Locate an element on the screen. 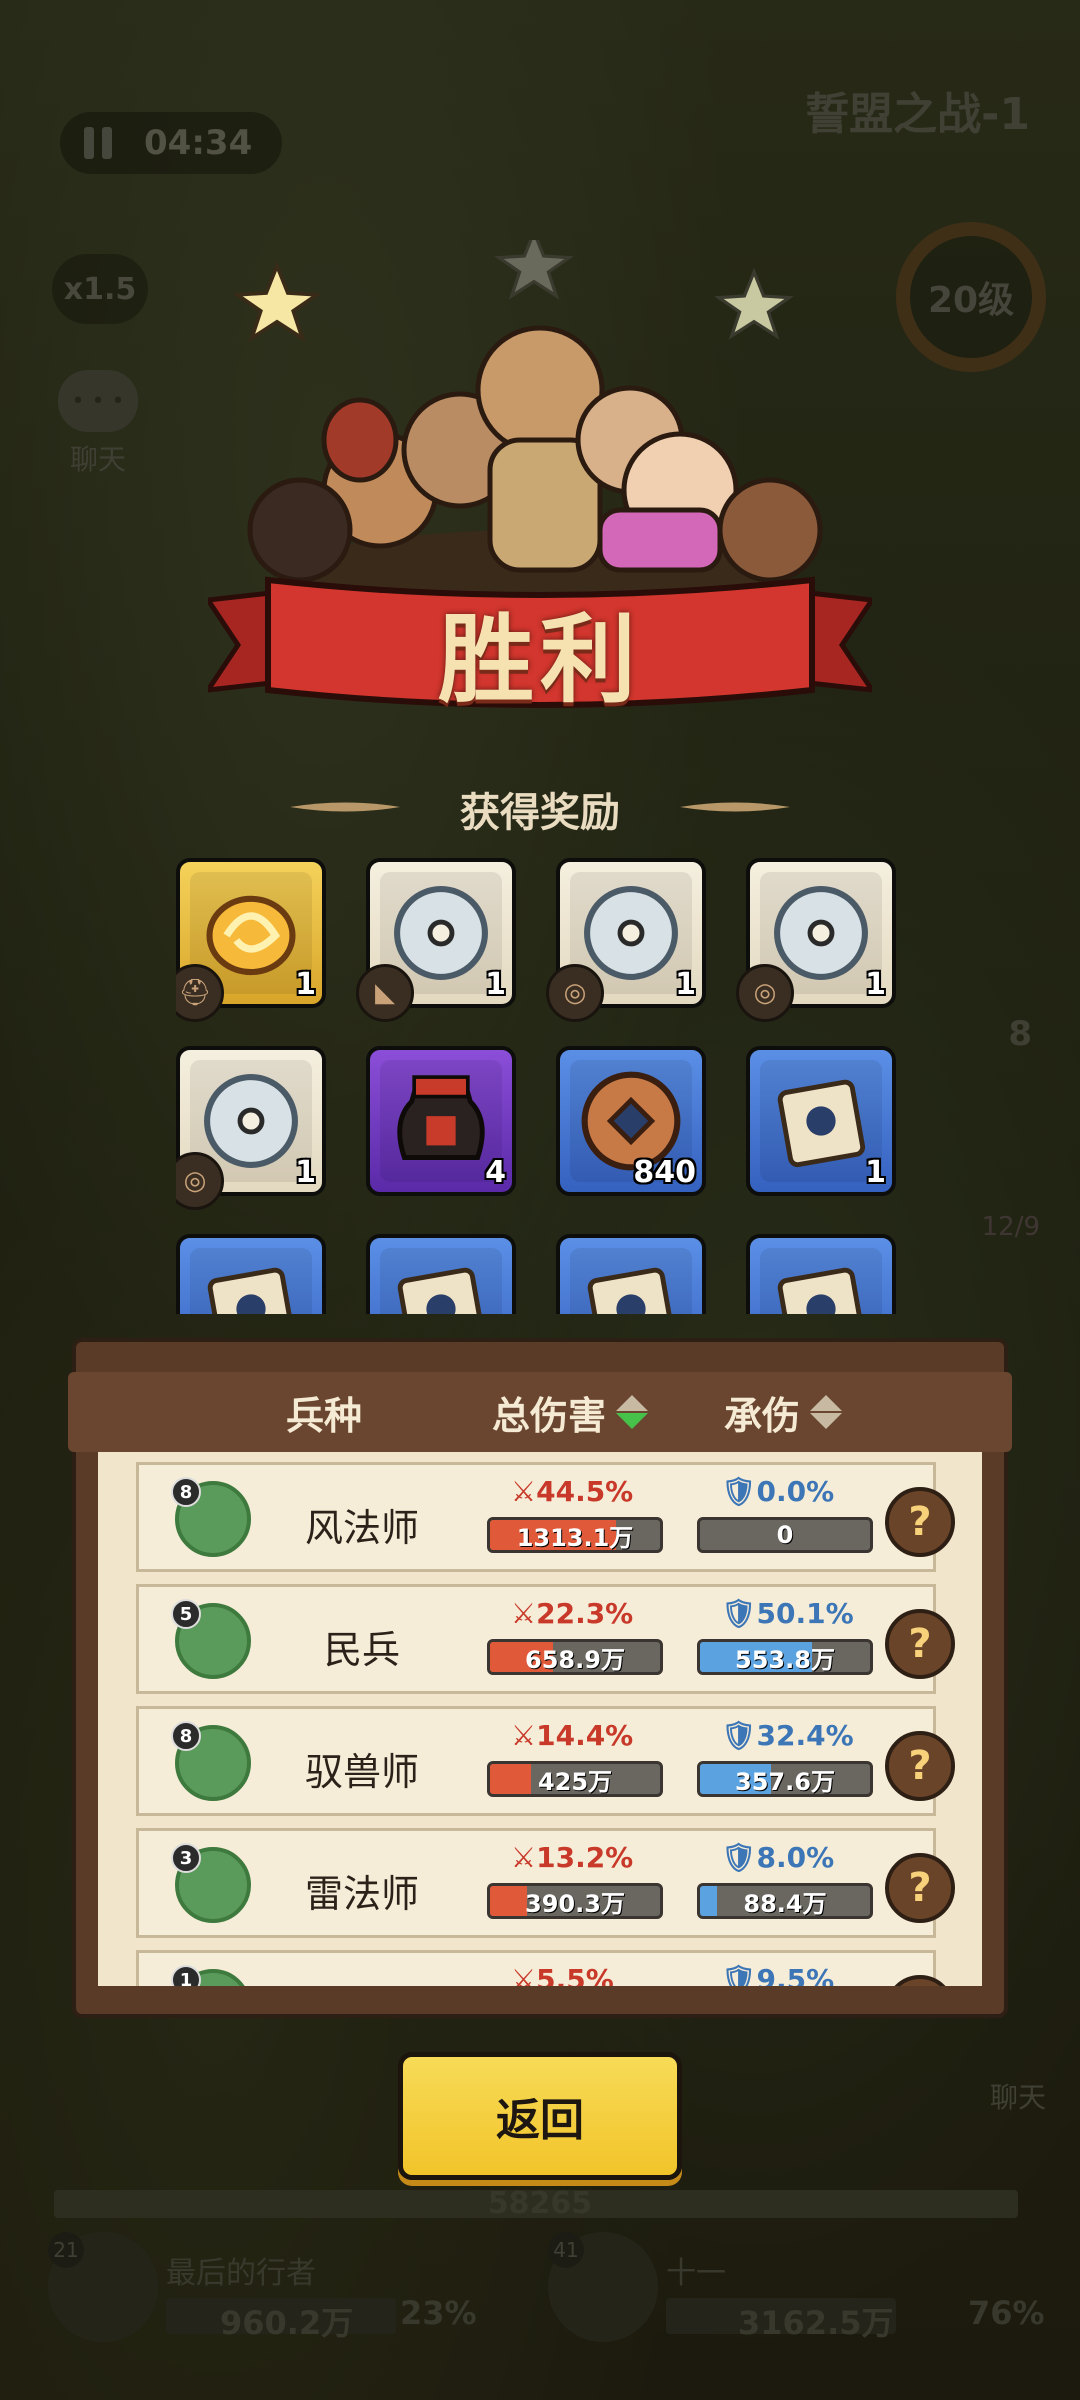 The image size is (1080, 2400). victory-heroes-illustration is located at coordinates (527, 425).